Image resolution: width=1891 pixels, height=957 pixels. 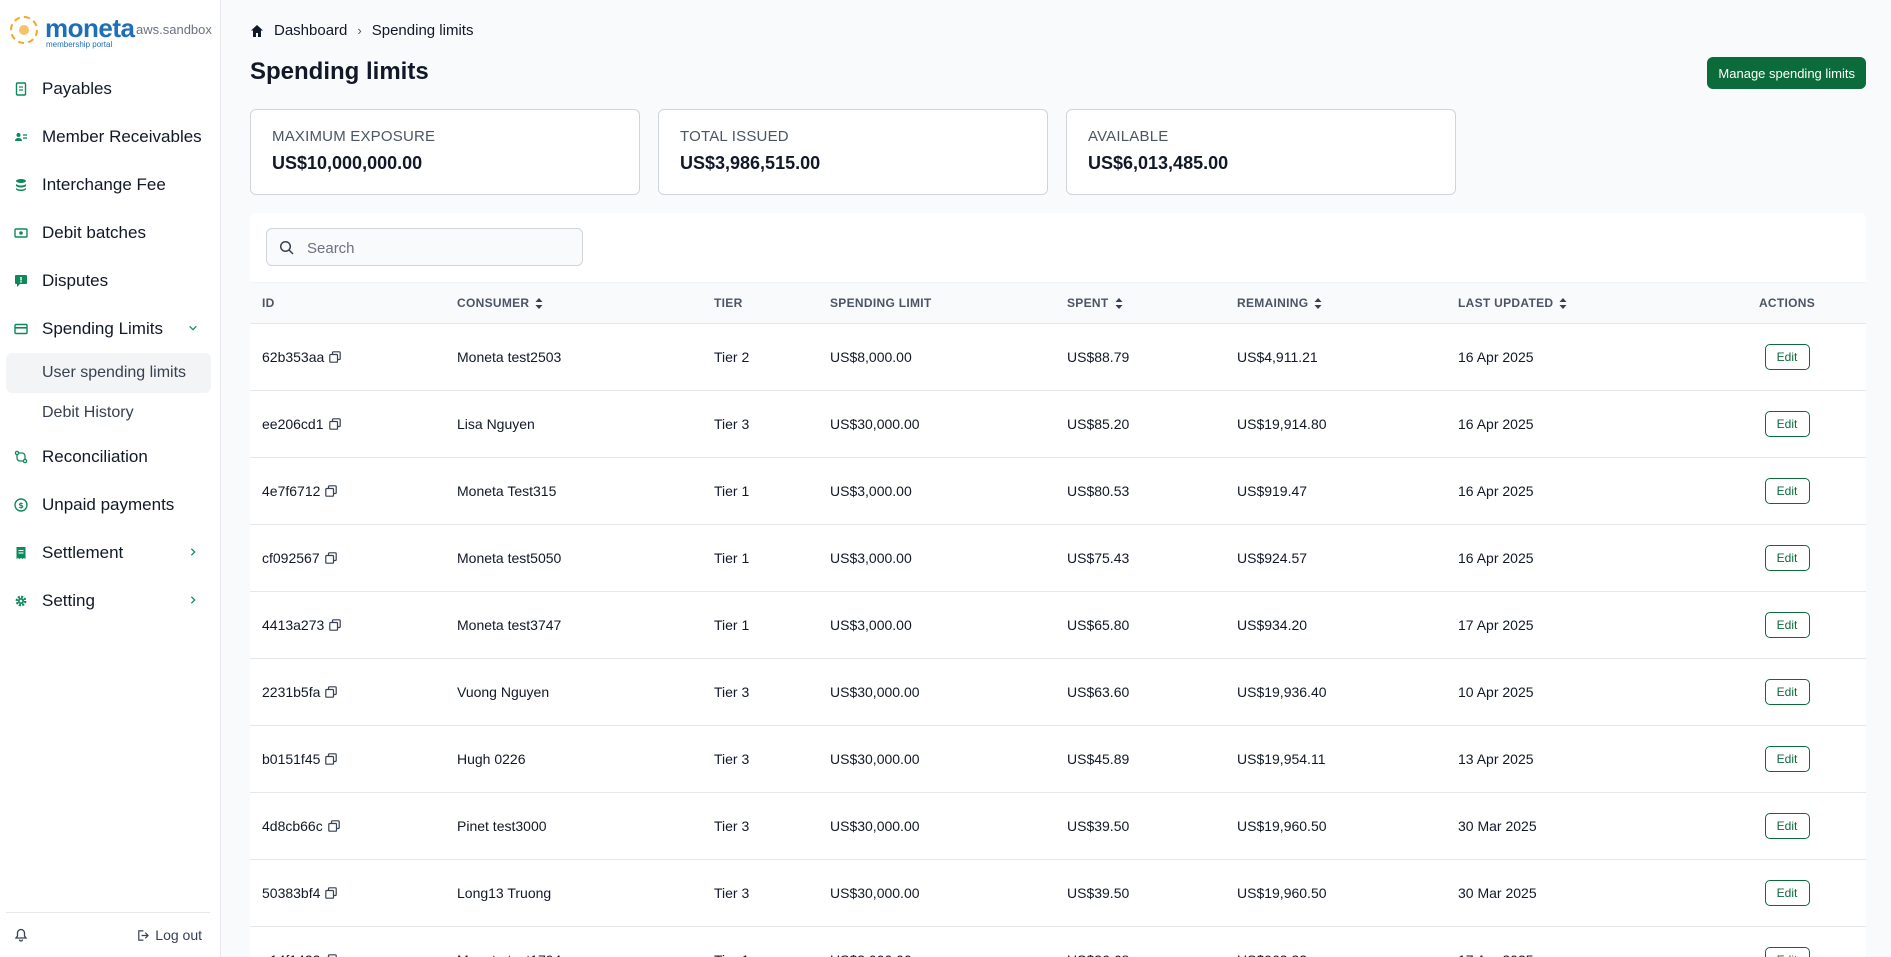 What do you see at coordinates (1282, 424) in the screenshot?
I see `cell-remaining: US$19,914.80` at bounding box center [1282, 424].